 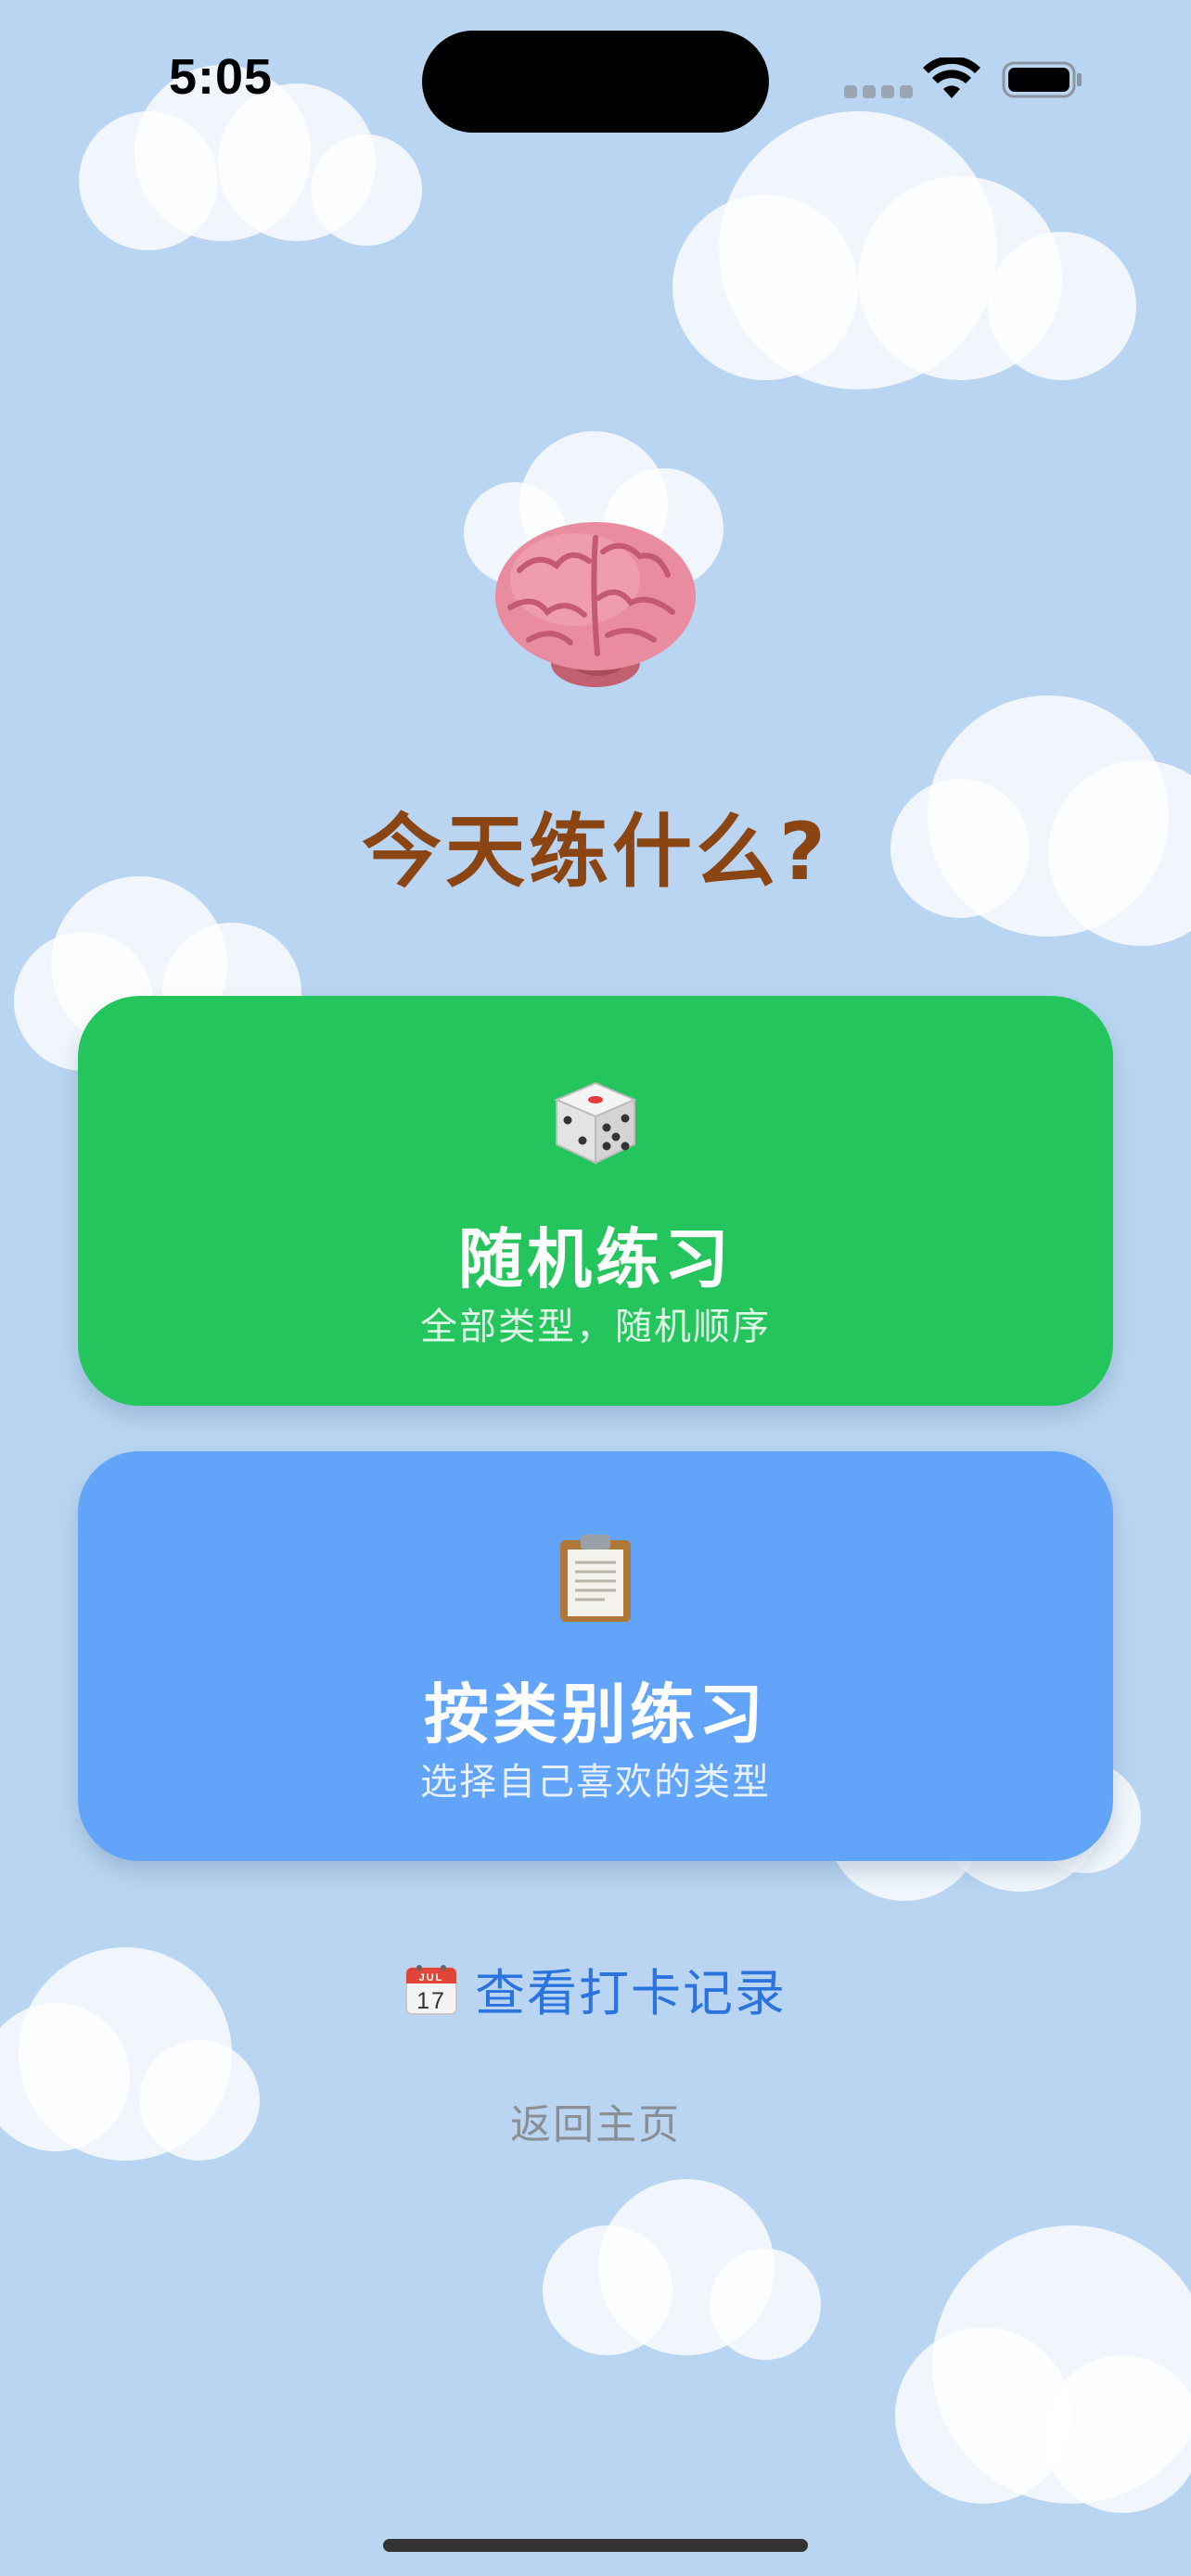 I want to click on card-subtitle: 选择自己喜欢的类型, so click(x=595, y=1782).